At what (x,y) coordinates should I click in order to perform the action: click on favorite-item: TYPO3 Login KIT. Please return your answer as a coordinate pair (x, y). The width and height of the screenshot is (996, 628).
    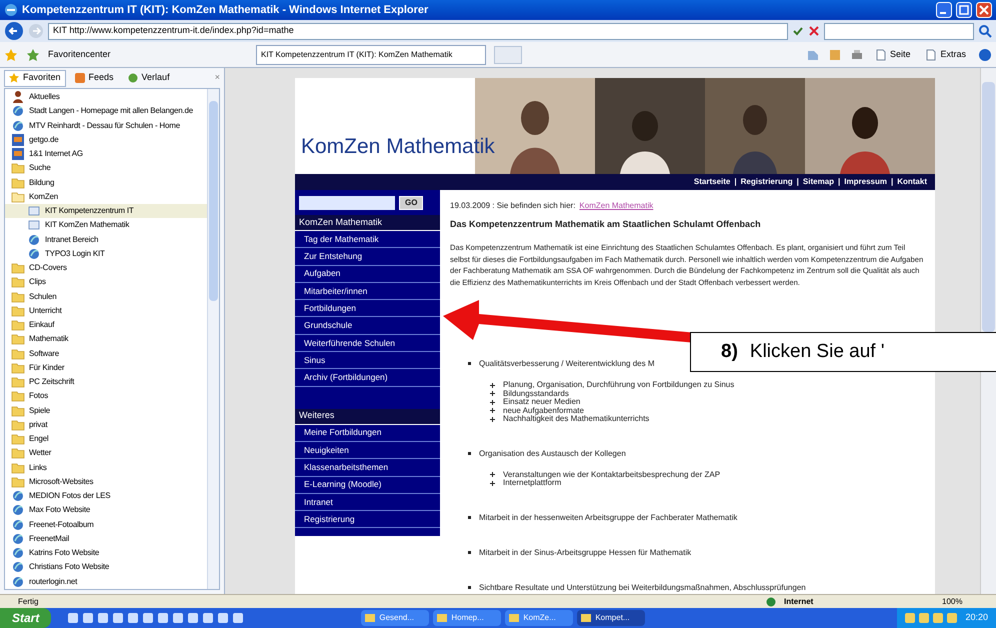
    Looking at the image, I should click on (106, 253).